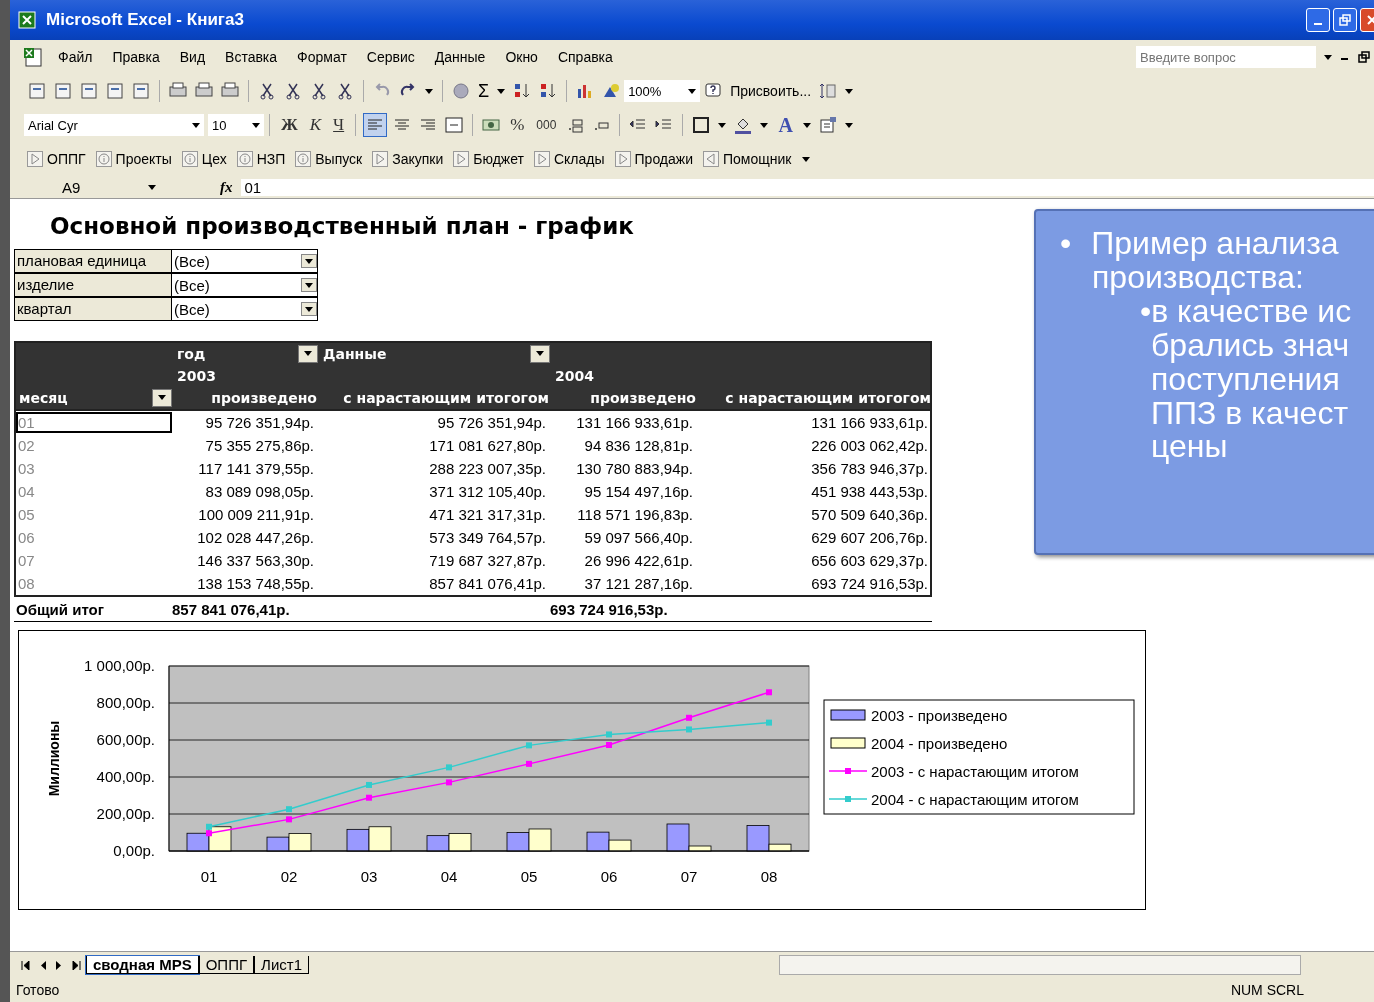  I want to click on zoom-field: 100%, so click(662, 91).